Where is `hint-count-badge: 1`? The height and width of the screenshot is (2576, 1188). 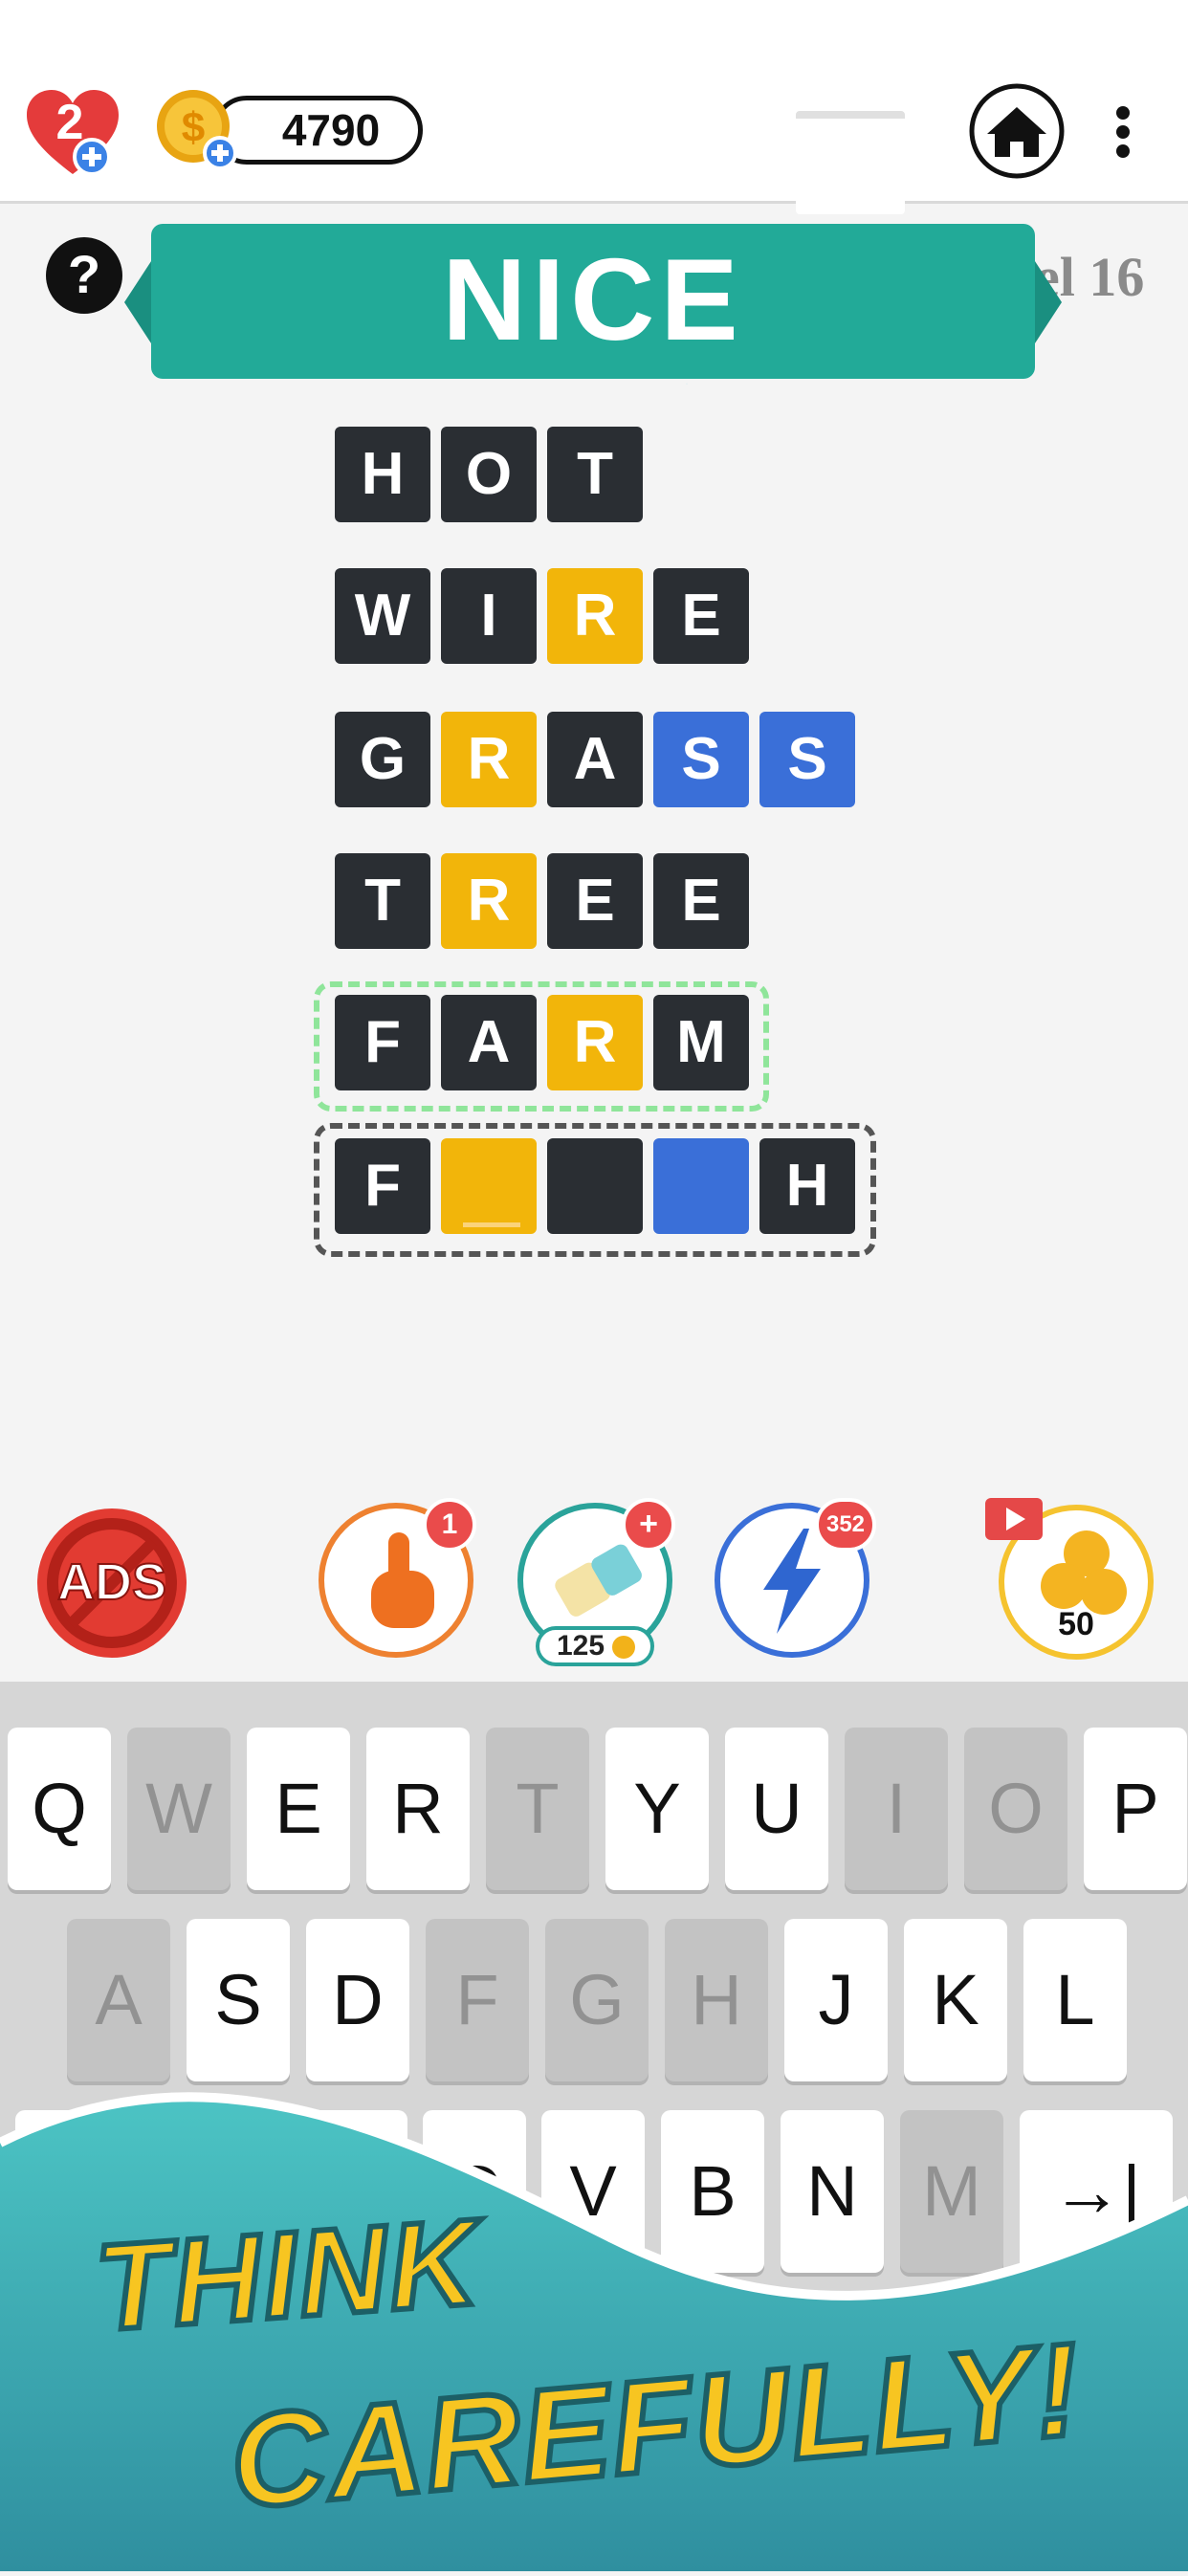
hint-count-badge: 1 is located at coordinates (449, 1525).